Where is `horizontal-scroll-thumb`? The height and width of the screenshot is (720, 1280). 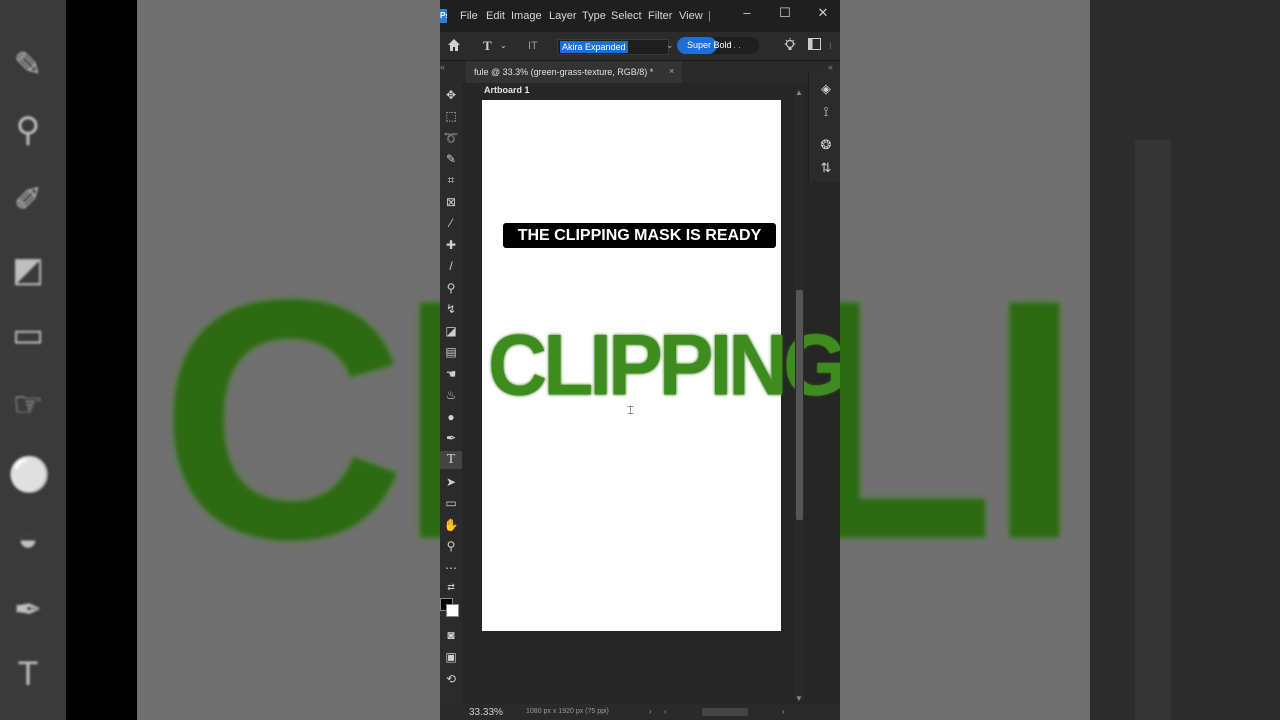 horizontal-scroll-thumb is located at coordinates (725, 712).